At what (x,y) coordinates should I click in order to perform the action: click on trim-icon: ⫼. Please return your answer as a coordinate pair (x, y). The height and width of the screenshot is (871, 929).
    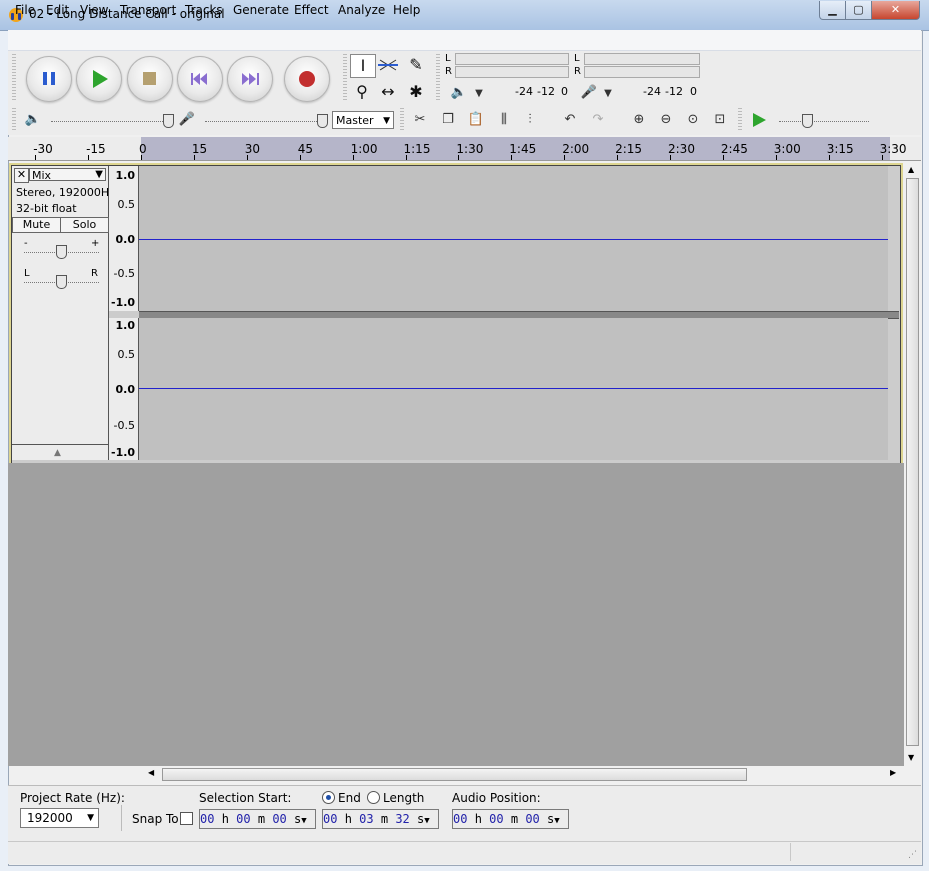
    Looking at the image, I should click on (504, 120).